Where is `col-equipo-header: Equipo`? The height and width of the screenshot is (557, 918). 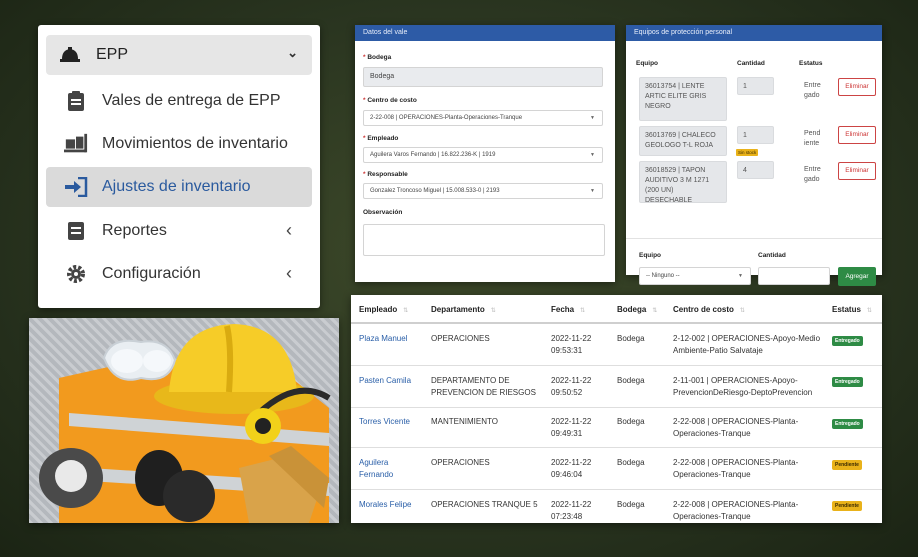 col-equipo-header: Equipo is located at coordinates (647, 63).